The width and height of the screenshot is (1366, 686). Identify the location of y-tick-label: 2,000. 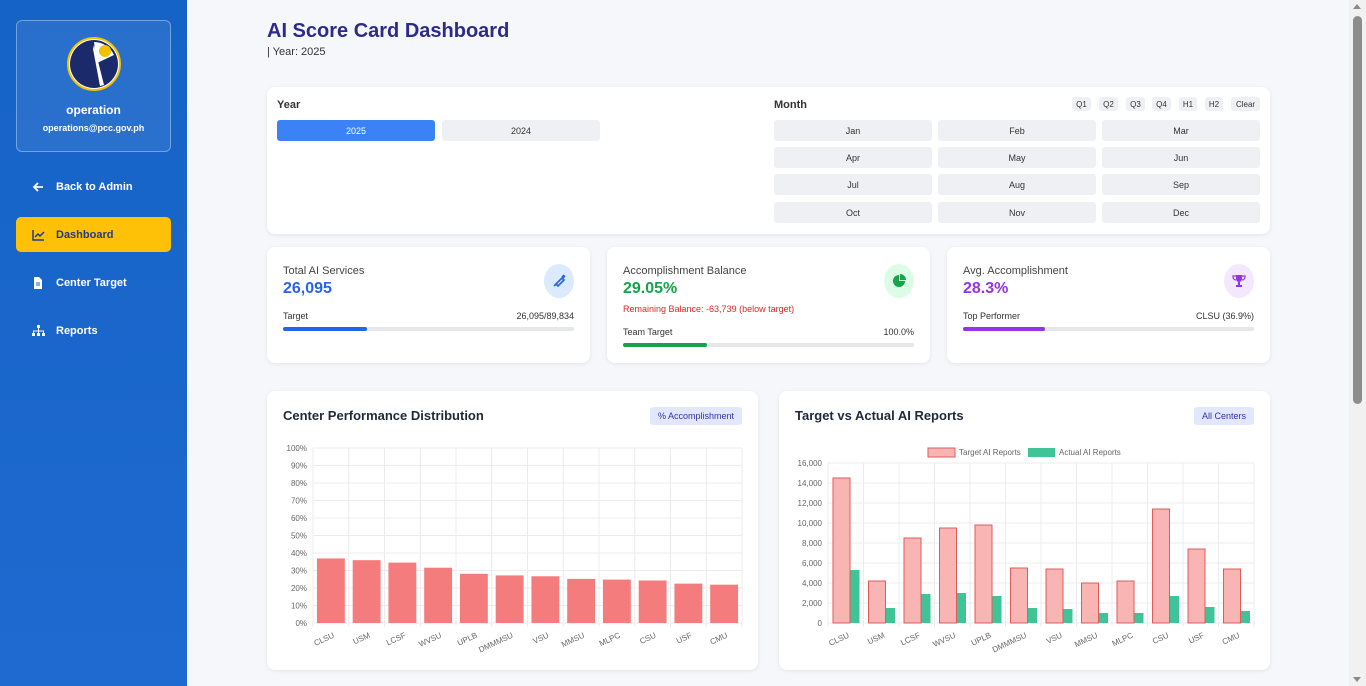
(812, 603).